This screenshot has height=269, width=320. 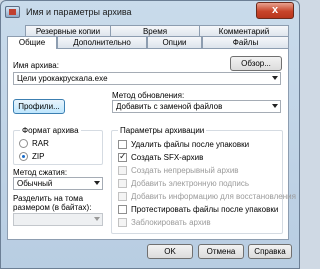 I want to click on archive-name-value: Цели урокакрускала.exe, so click(x=62, y=78).